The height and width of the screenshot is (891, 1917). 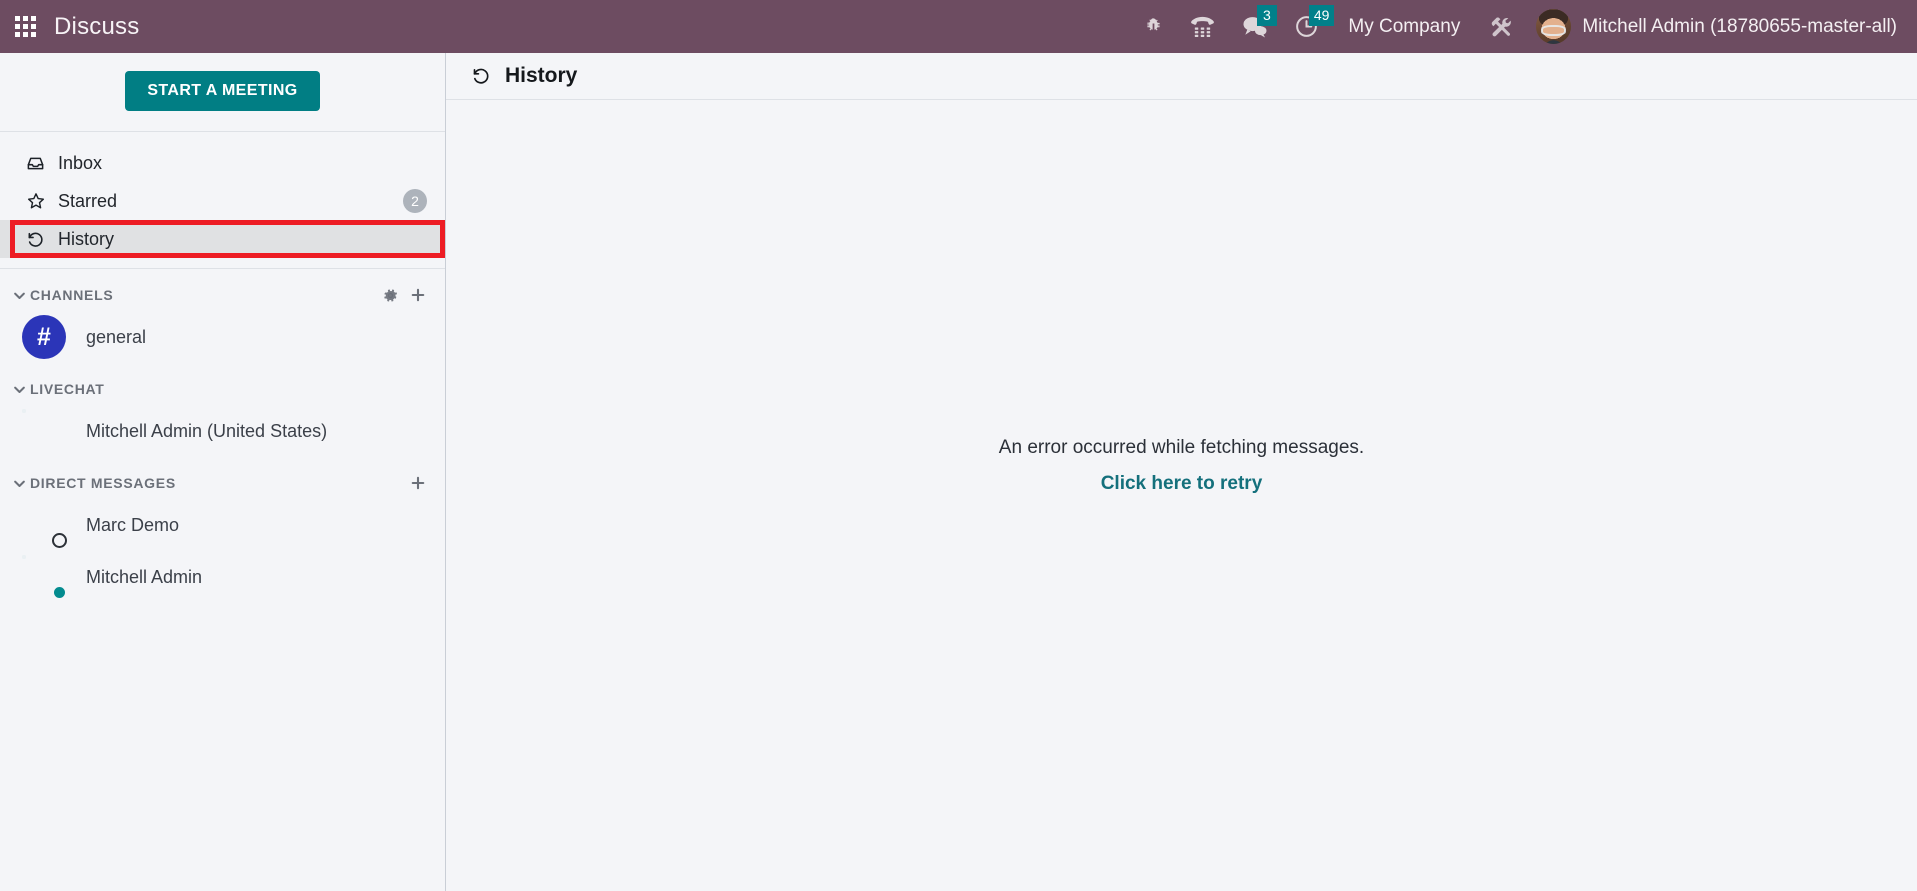 What do you see at coordinates (1182, 484) in the screenshot?
I see `retry-link: Click here to retry` at bounding box center [1182, 484].